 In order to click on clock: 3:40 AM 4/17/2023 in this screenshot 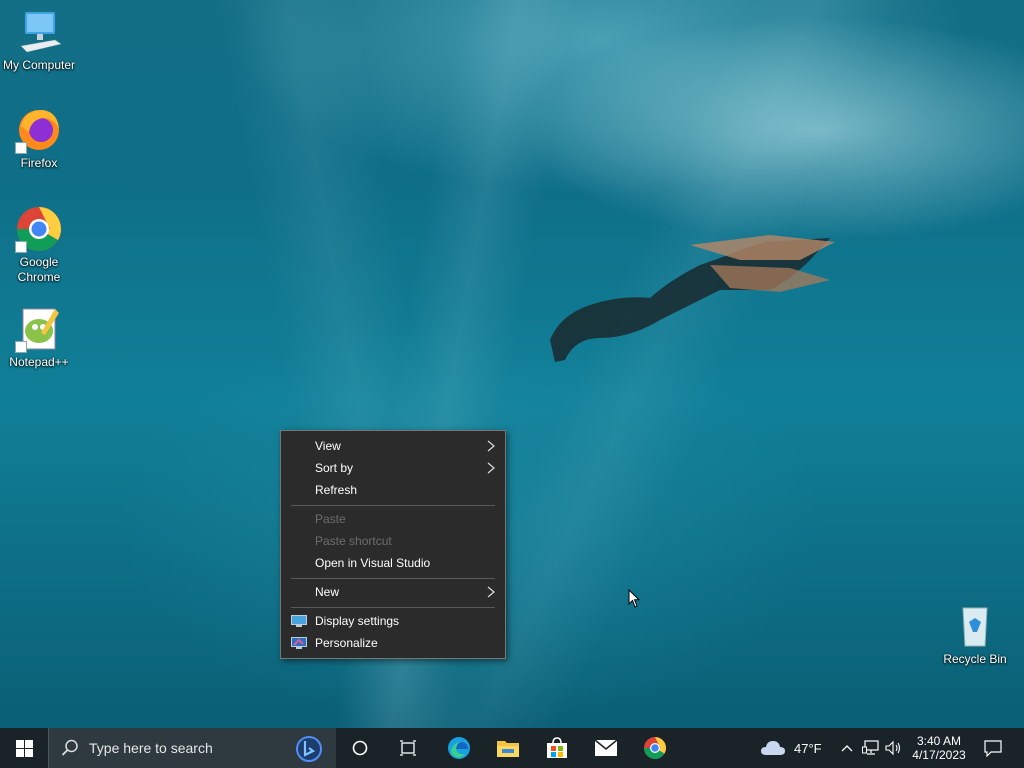, I will do `click(939, 748)`.